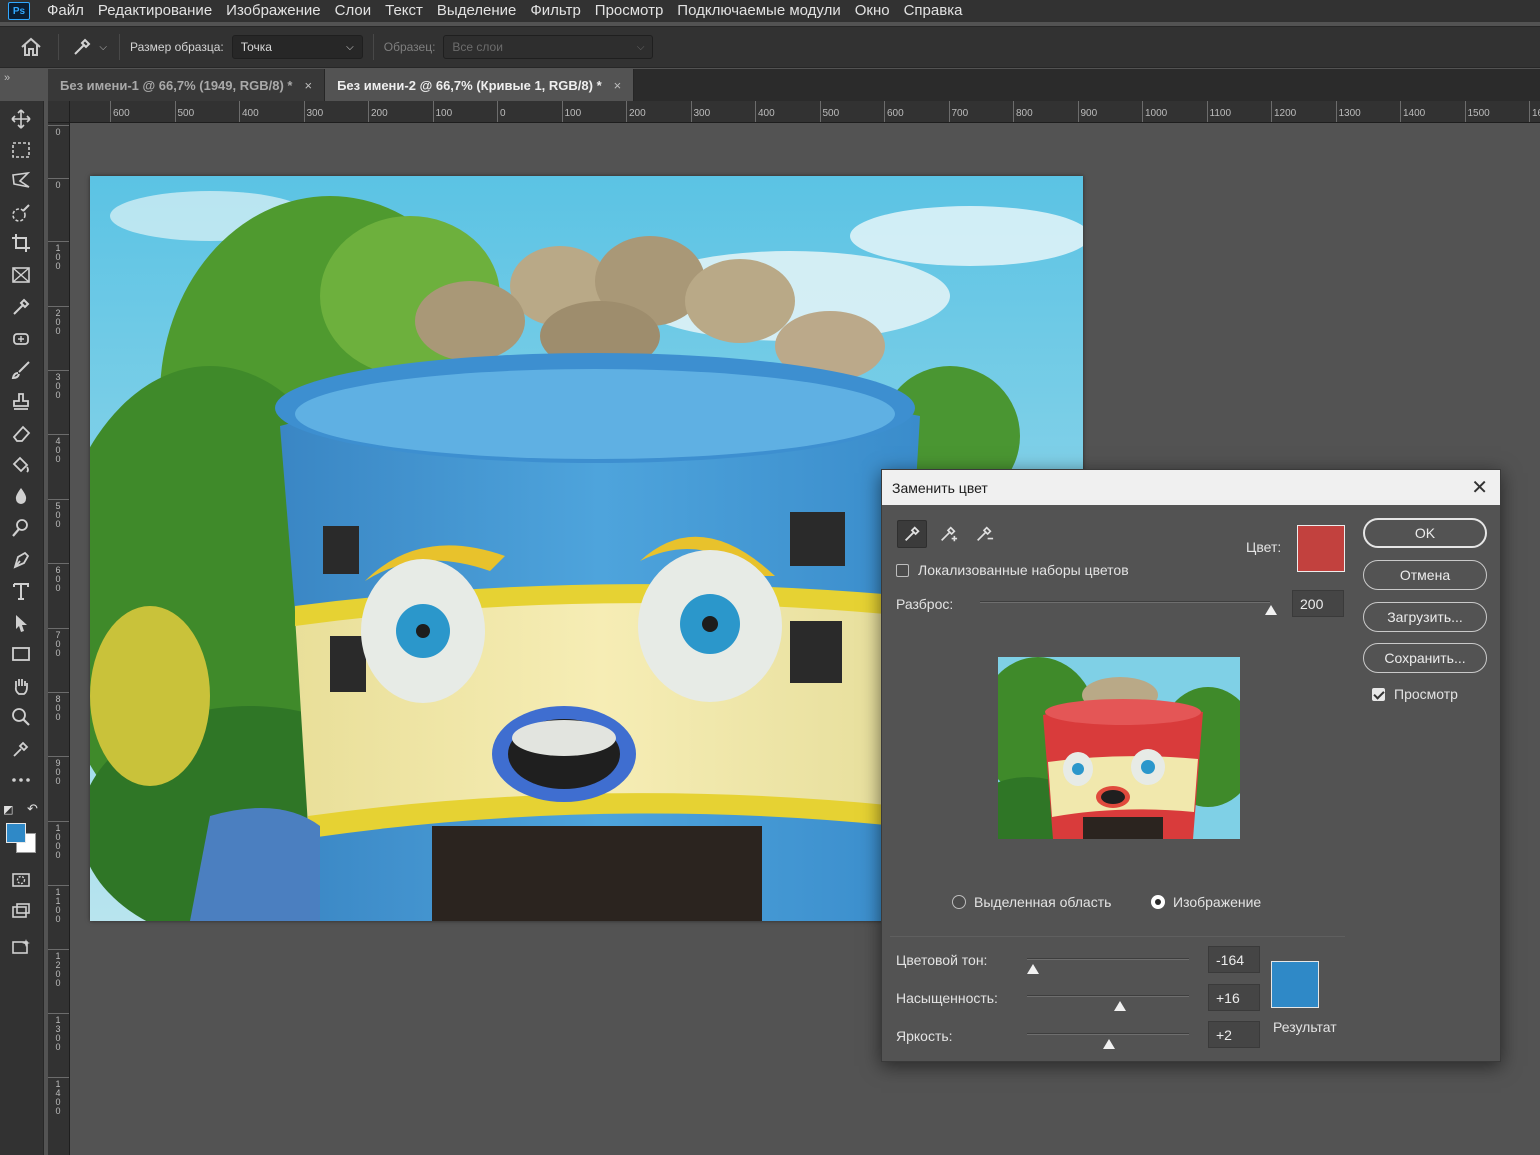 The image size is (1540, 1155). I want to click on tool-marquee, so click(21, 150).